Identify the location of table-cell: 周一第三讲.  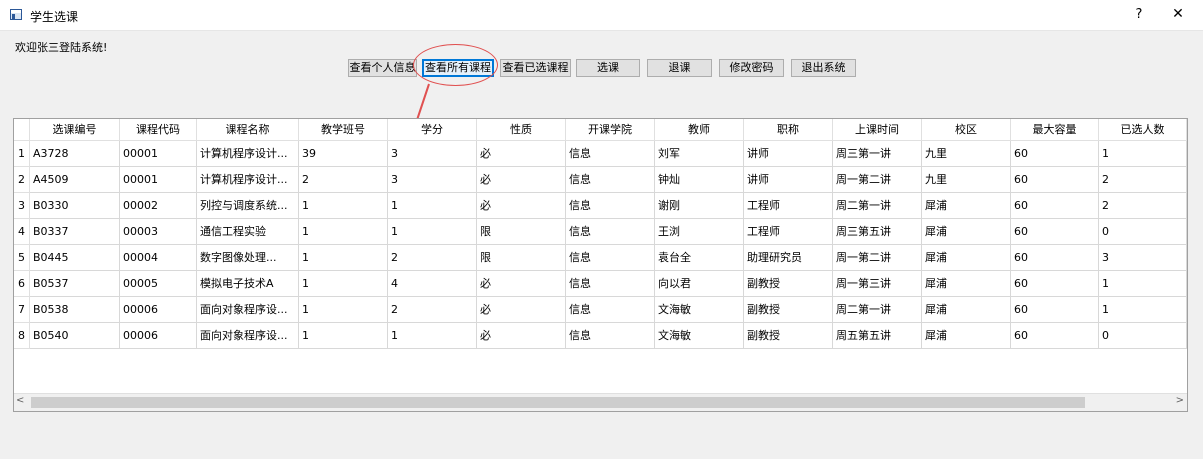
(877, 284).